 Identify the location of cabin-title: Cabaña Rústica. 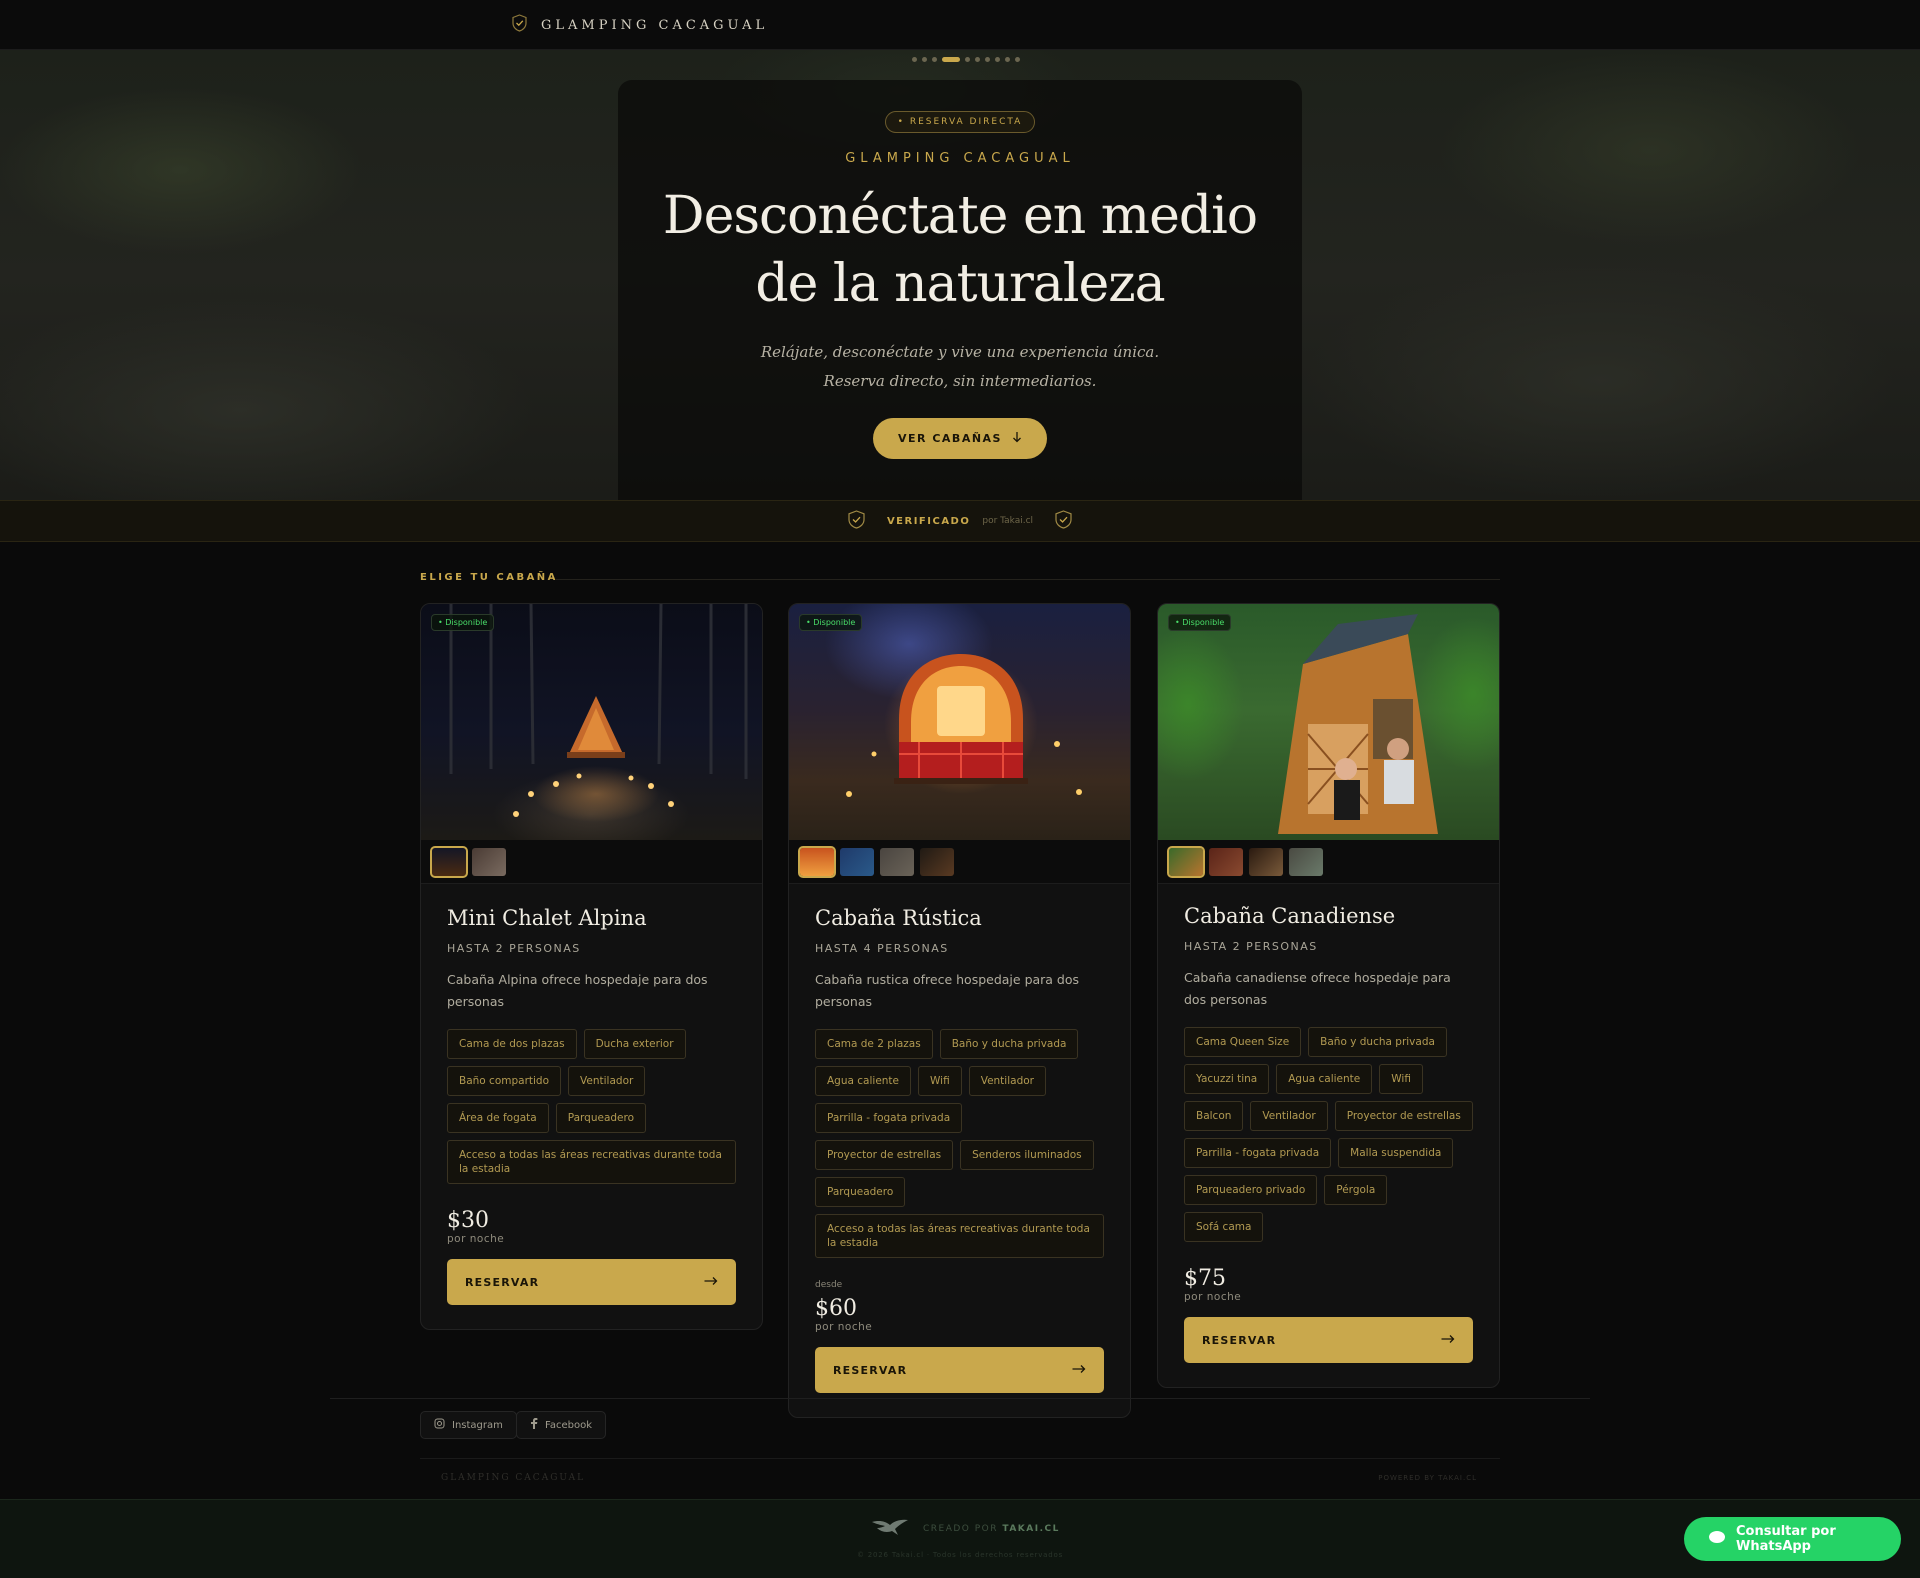
(898, 918).